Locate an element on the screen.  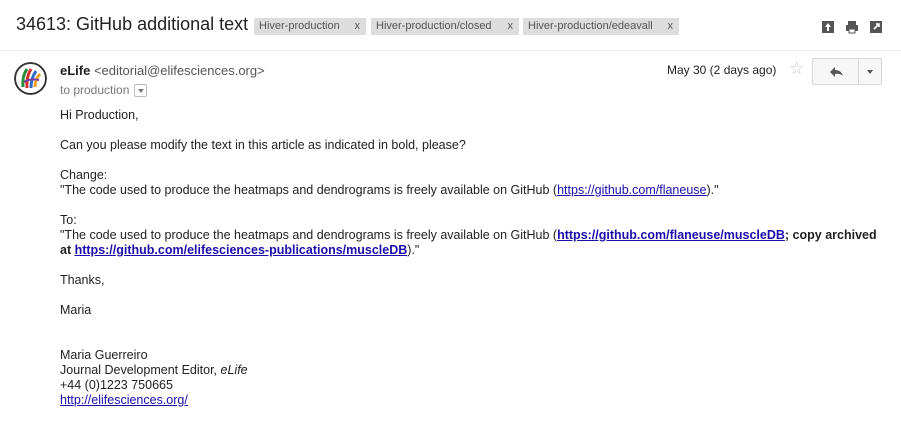
label-chip-hiver-production-edeavall: Hiver-production/edeavall x is located at coordinates (601, 26).